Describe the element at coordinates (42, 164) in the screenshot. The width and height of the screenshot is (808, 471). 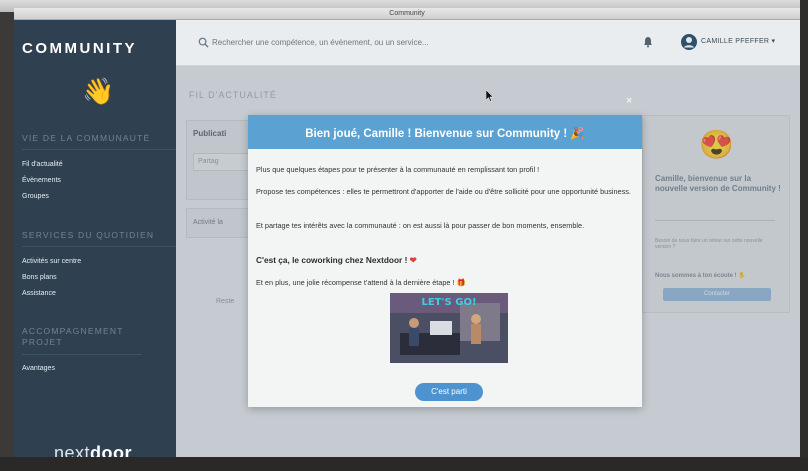
I see `sidebar-item-fil-actualite: Fil d'actualité` at that location.